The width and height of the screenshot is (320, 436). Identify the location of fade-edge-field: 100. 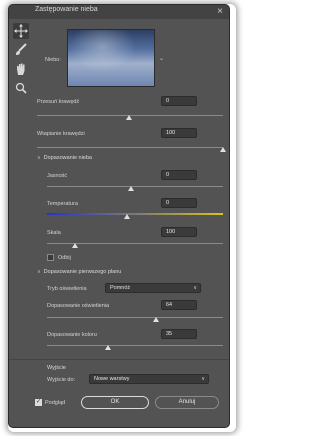
(179, 133).